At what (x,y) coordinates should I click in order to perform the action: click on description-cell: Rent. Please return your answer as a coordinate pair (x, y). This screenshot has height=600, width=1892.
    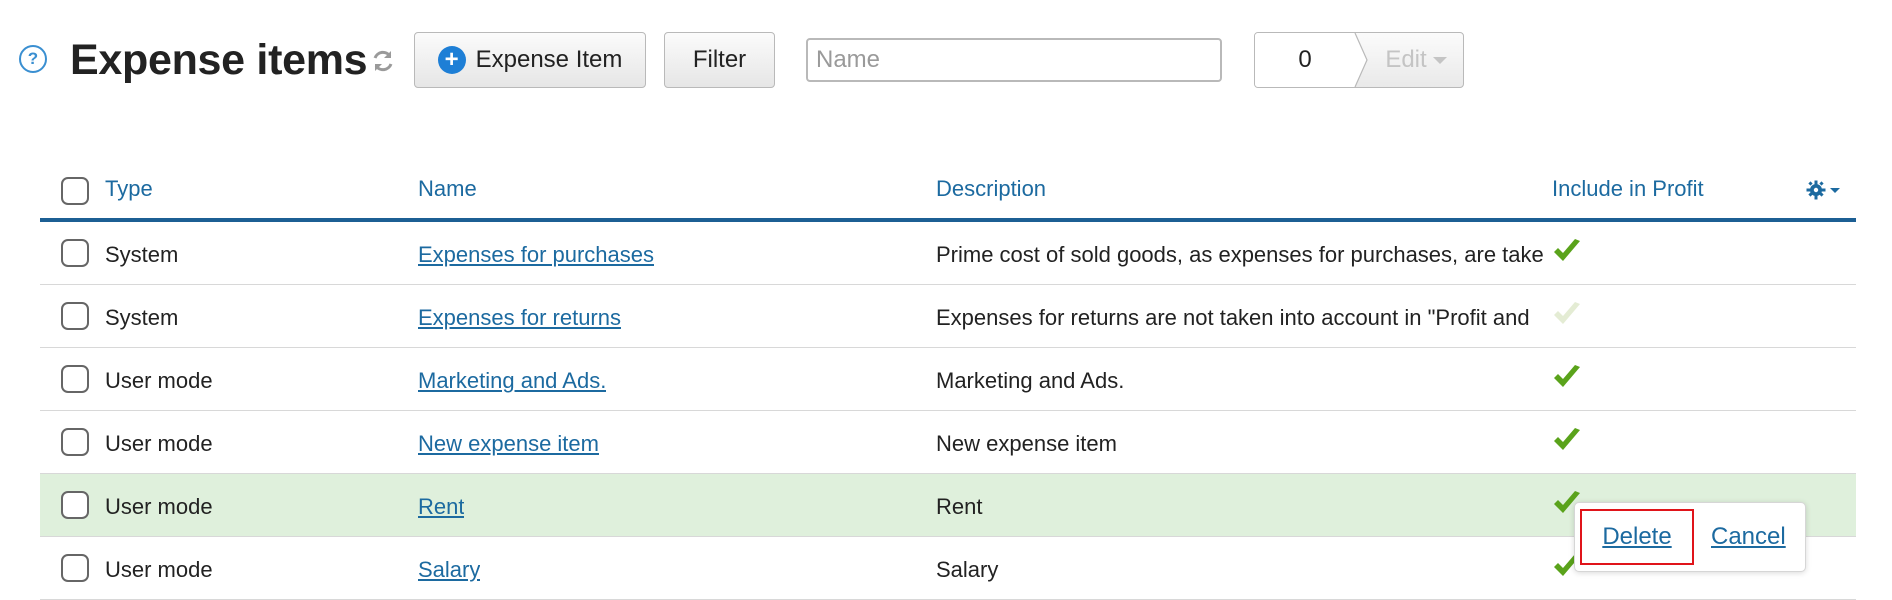
    Looking at the image, I should click on (959, 506).